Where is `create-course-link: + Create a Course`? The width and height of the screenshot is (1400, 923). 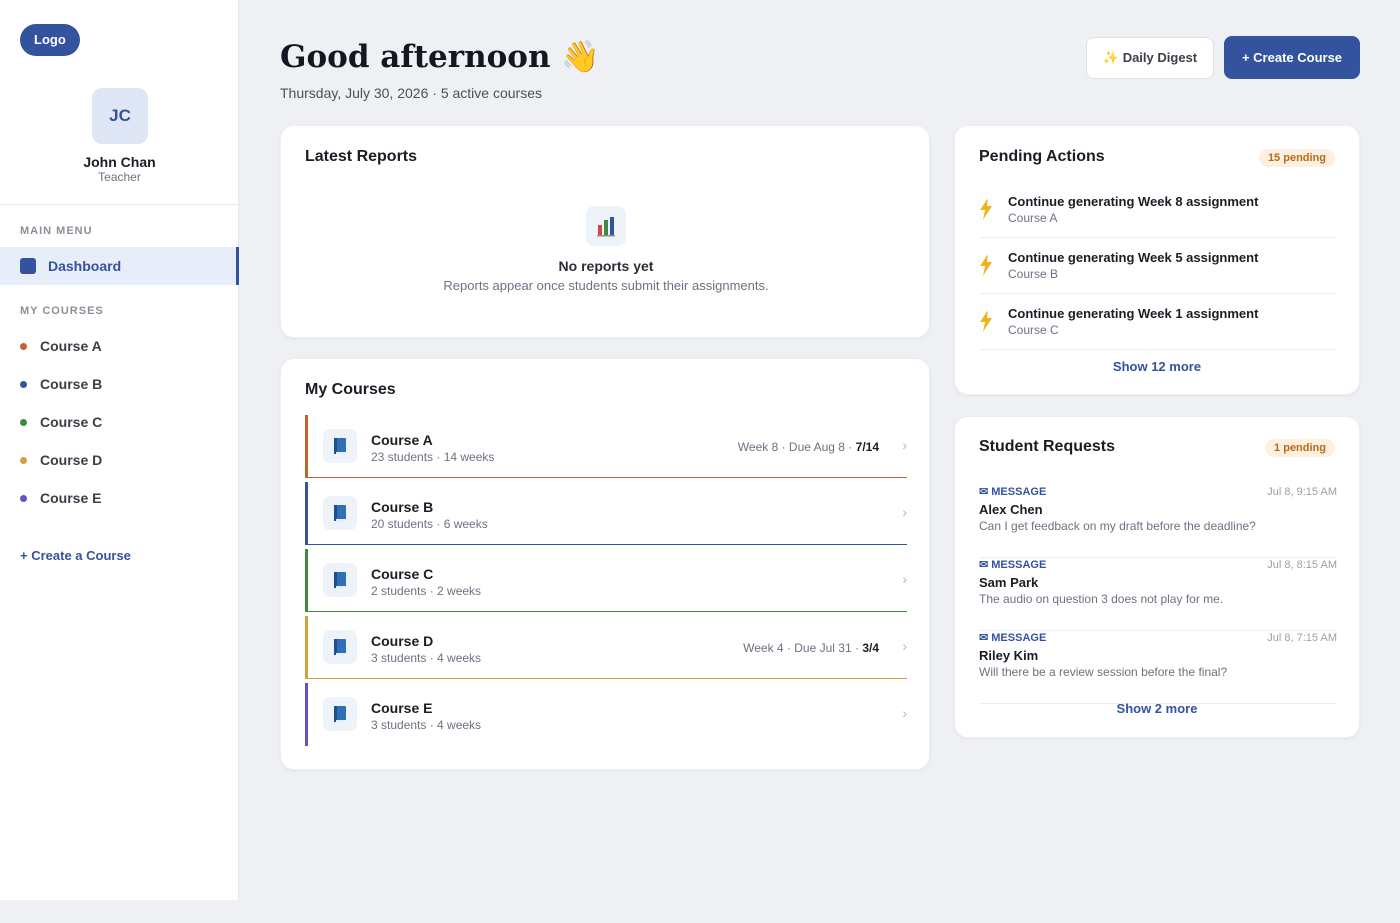 create-course-link: + Create a Course is located at coordinates (75, 555).